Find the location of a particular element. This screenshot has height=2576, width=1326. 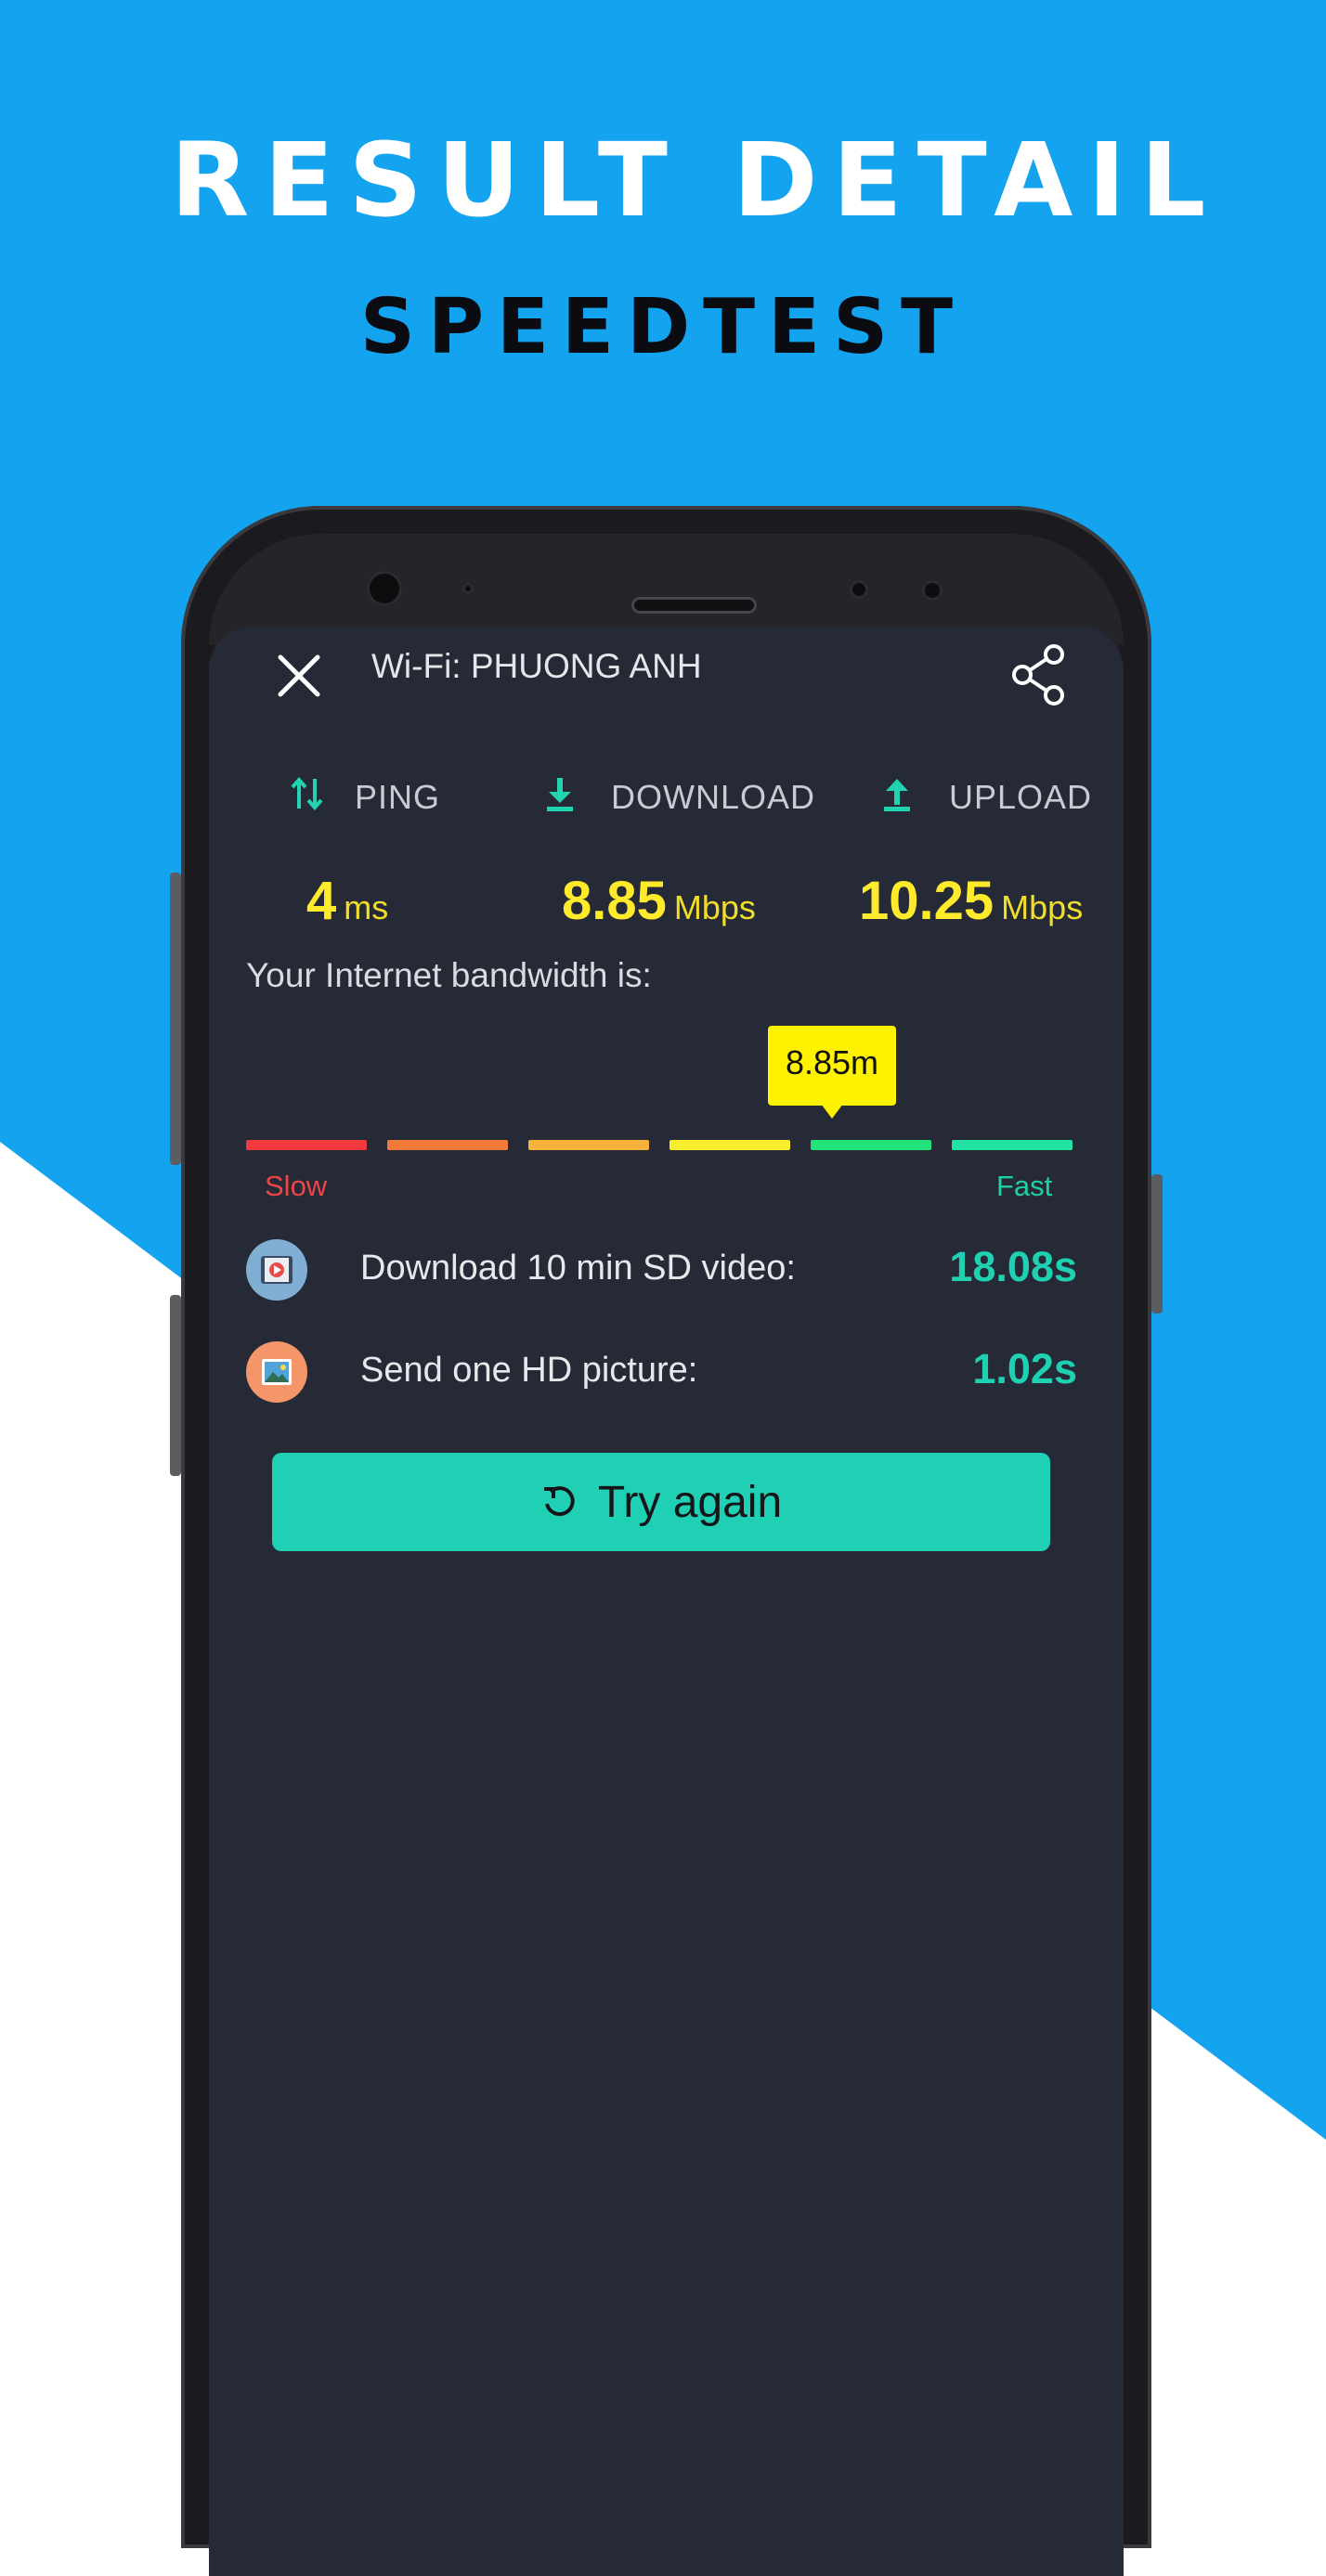

ping-result: 4 ms is located at coordinates (347, 901).